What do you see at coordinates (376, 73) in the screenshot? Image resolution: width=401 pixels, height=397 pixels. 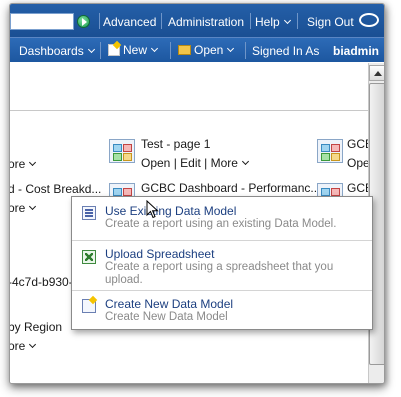 I see `scroll-up-button` at bounding box center [376, 73].